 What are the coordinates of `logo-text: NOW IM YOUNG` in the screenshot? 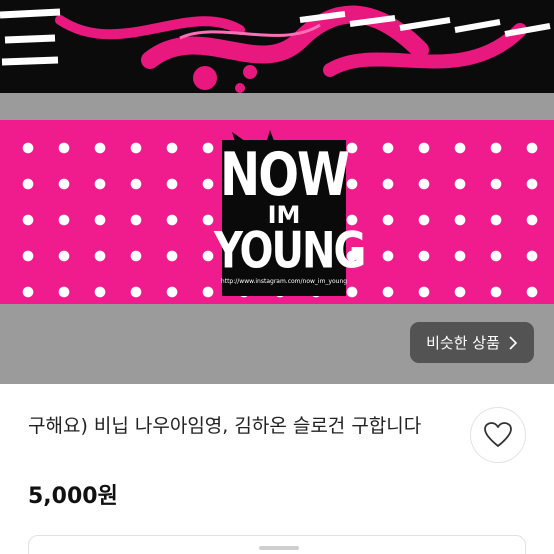 It's located at (290, 210).